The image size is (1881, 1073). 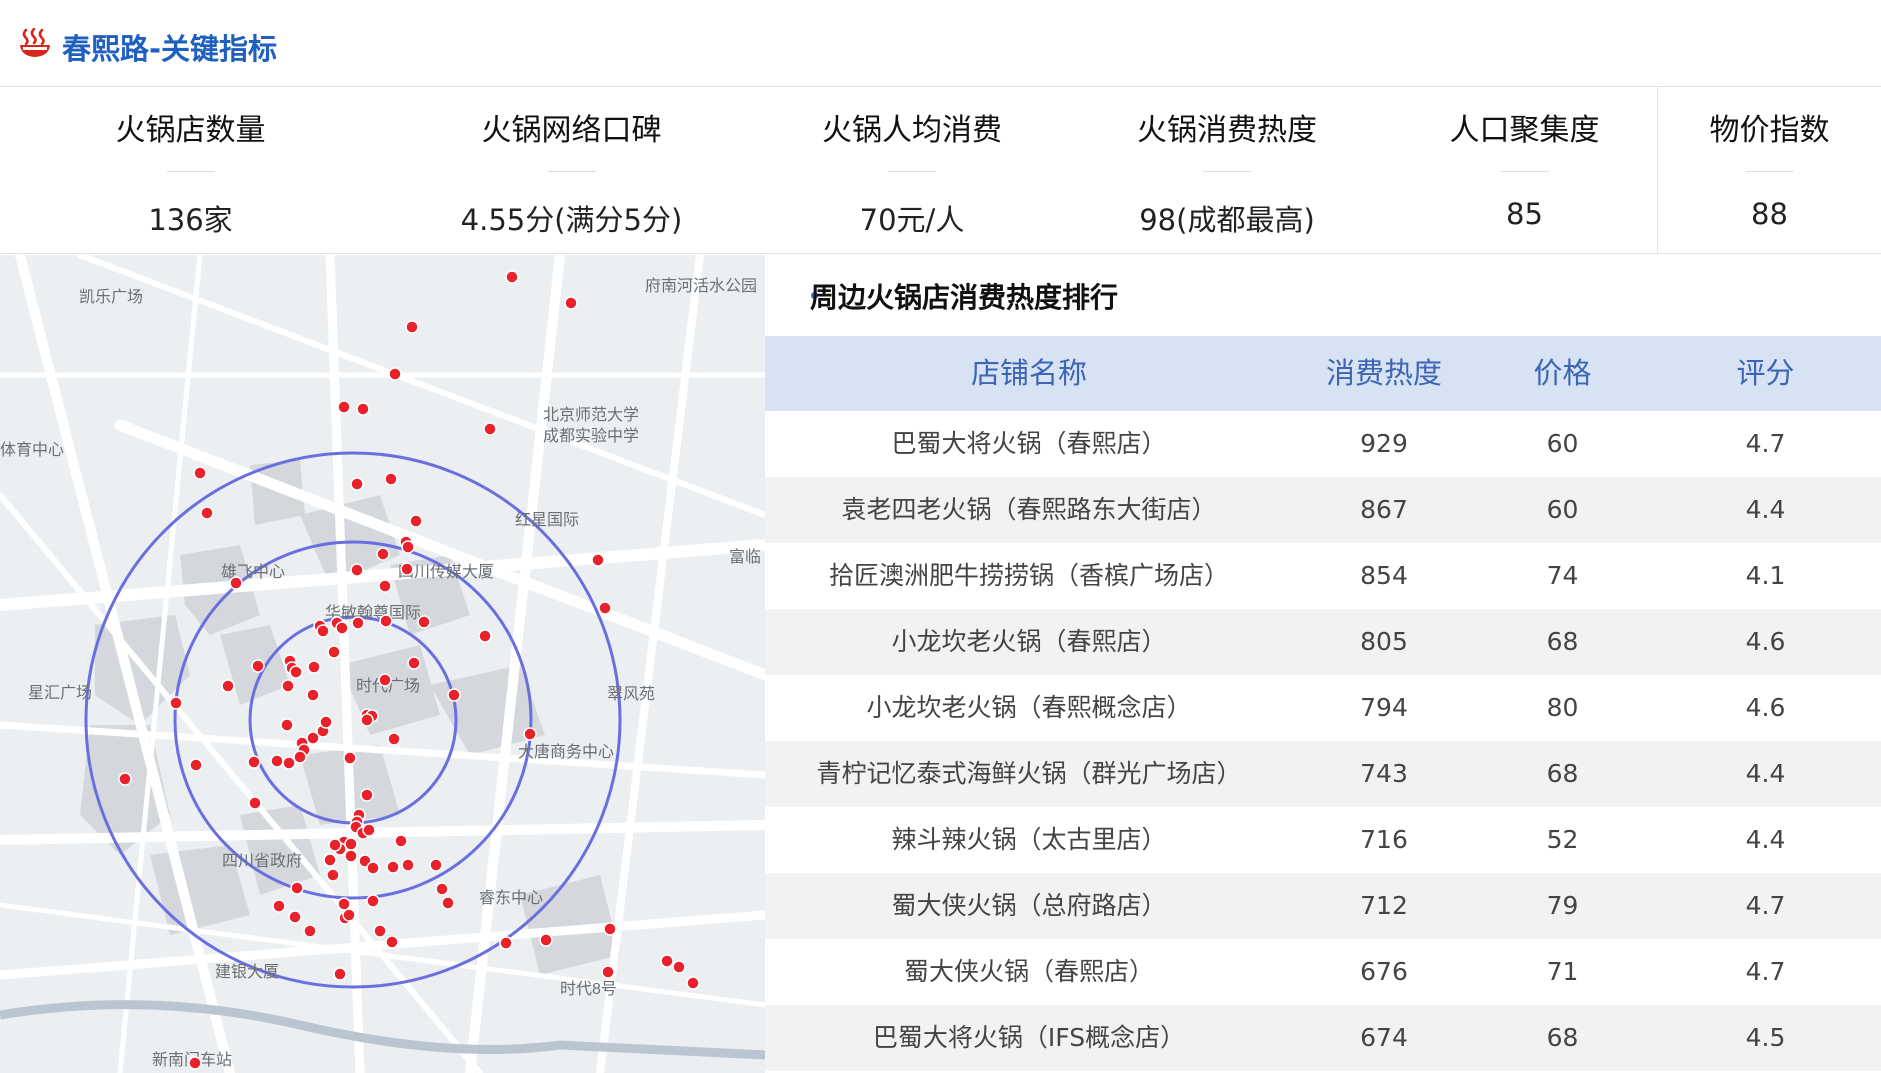 I want to click on col-rating: 评分, so click(x=1765, y=373).